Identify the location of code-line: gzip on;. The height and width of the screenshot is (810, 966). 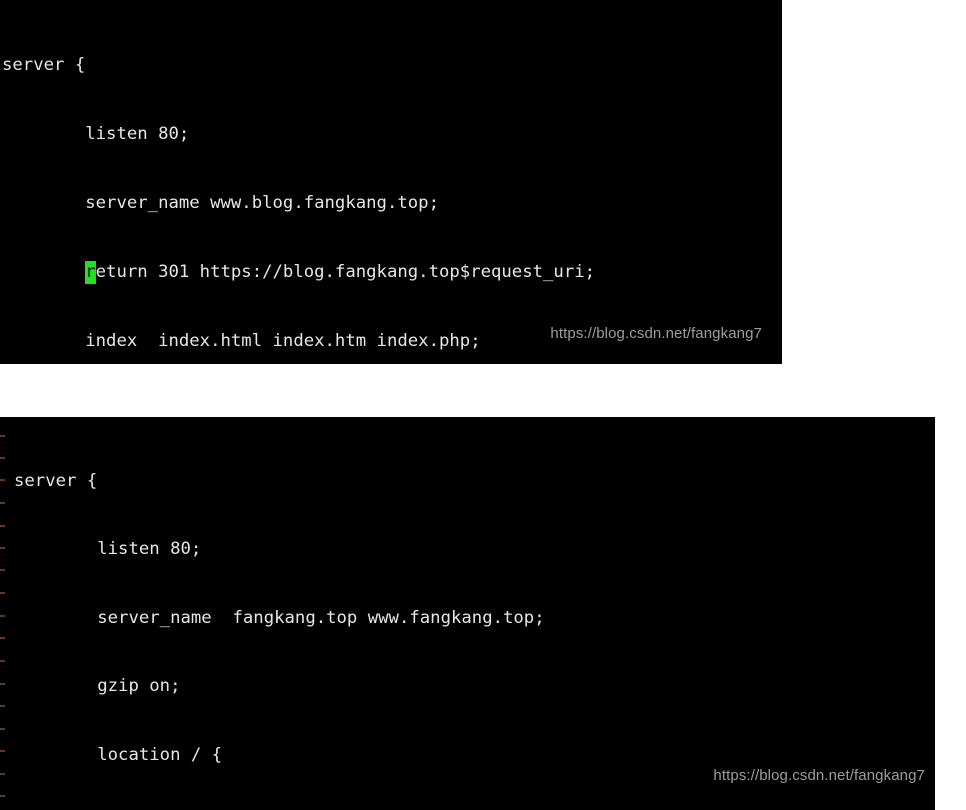
(97, 686).